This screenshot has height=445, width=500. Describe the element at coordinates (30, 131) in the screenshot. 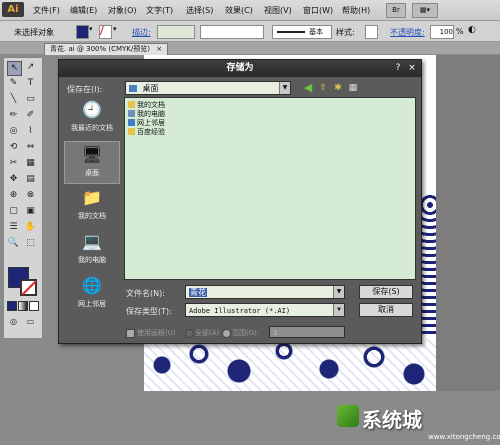

I see `eraser-tool-icon: ⌇` at that location.